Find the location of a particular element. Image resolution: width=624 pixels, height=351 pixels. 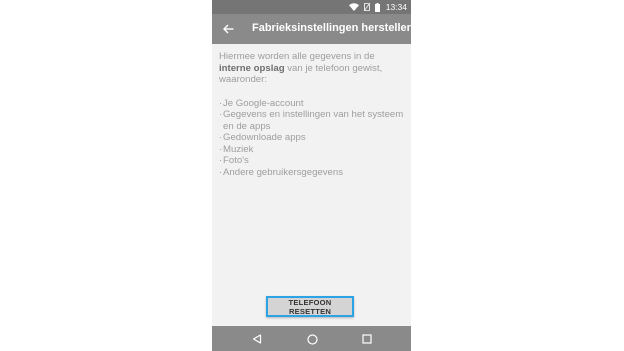

list-item: Muziek is located at coordinates (312, 150).